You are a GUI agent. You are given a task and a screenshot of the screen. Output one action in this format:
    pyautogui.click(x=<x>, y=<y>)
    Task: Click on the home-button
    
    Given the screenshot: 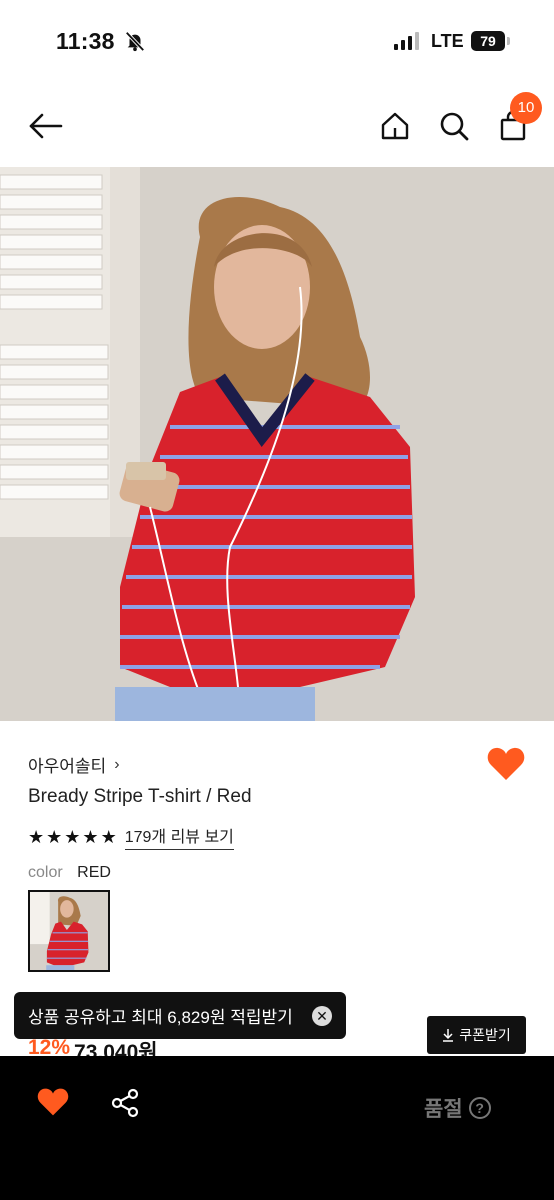 What is the action you would take?
    pyautogui.click(x=395, y=126)
    